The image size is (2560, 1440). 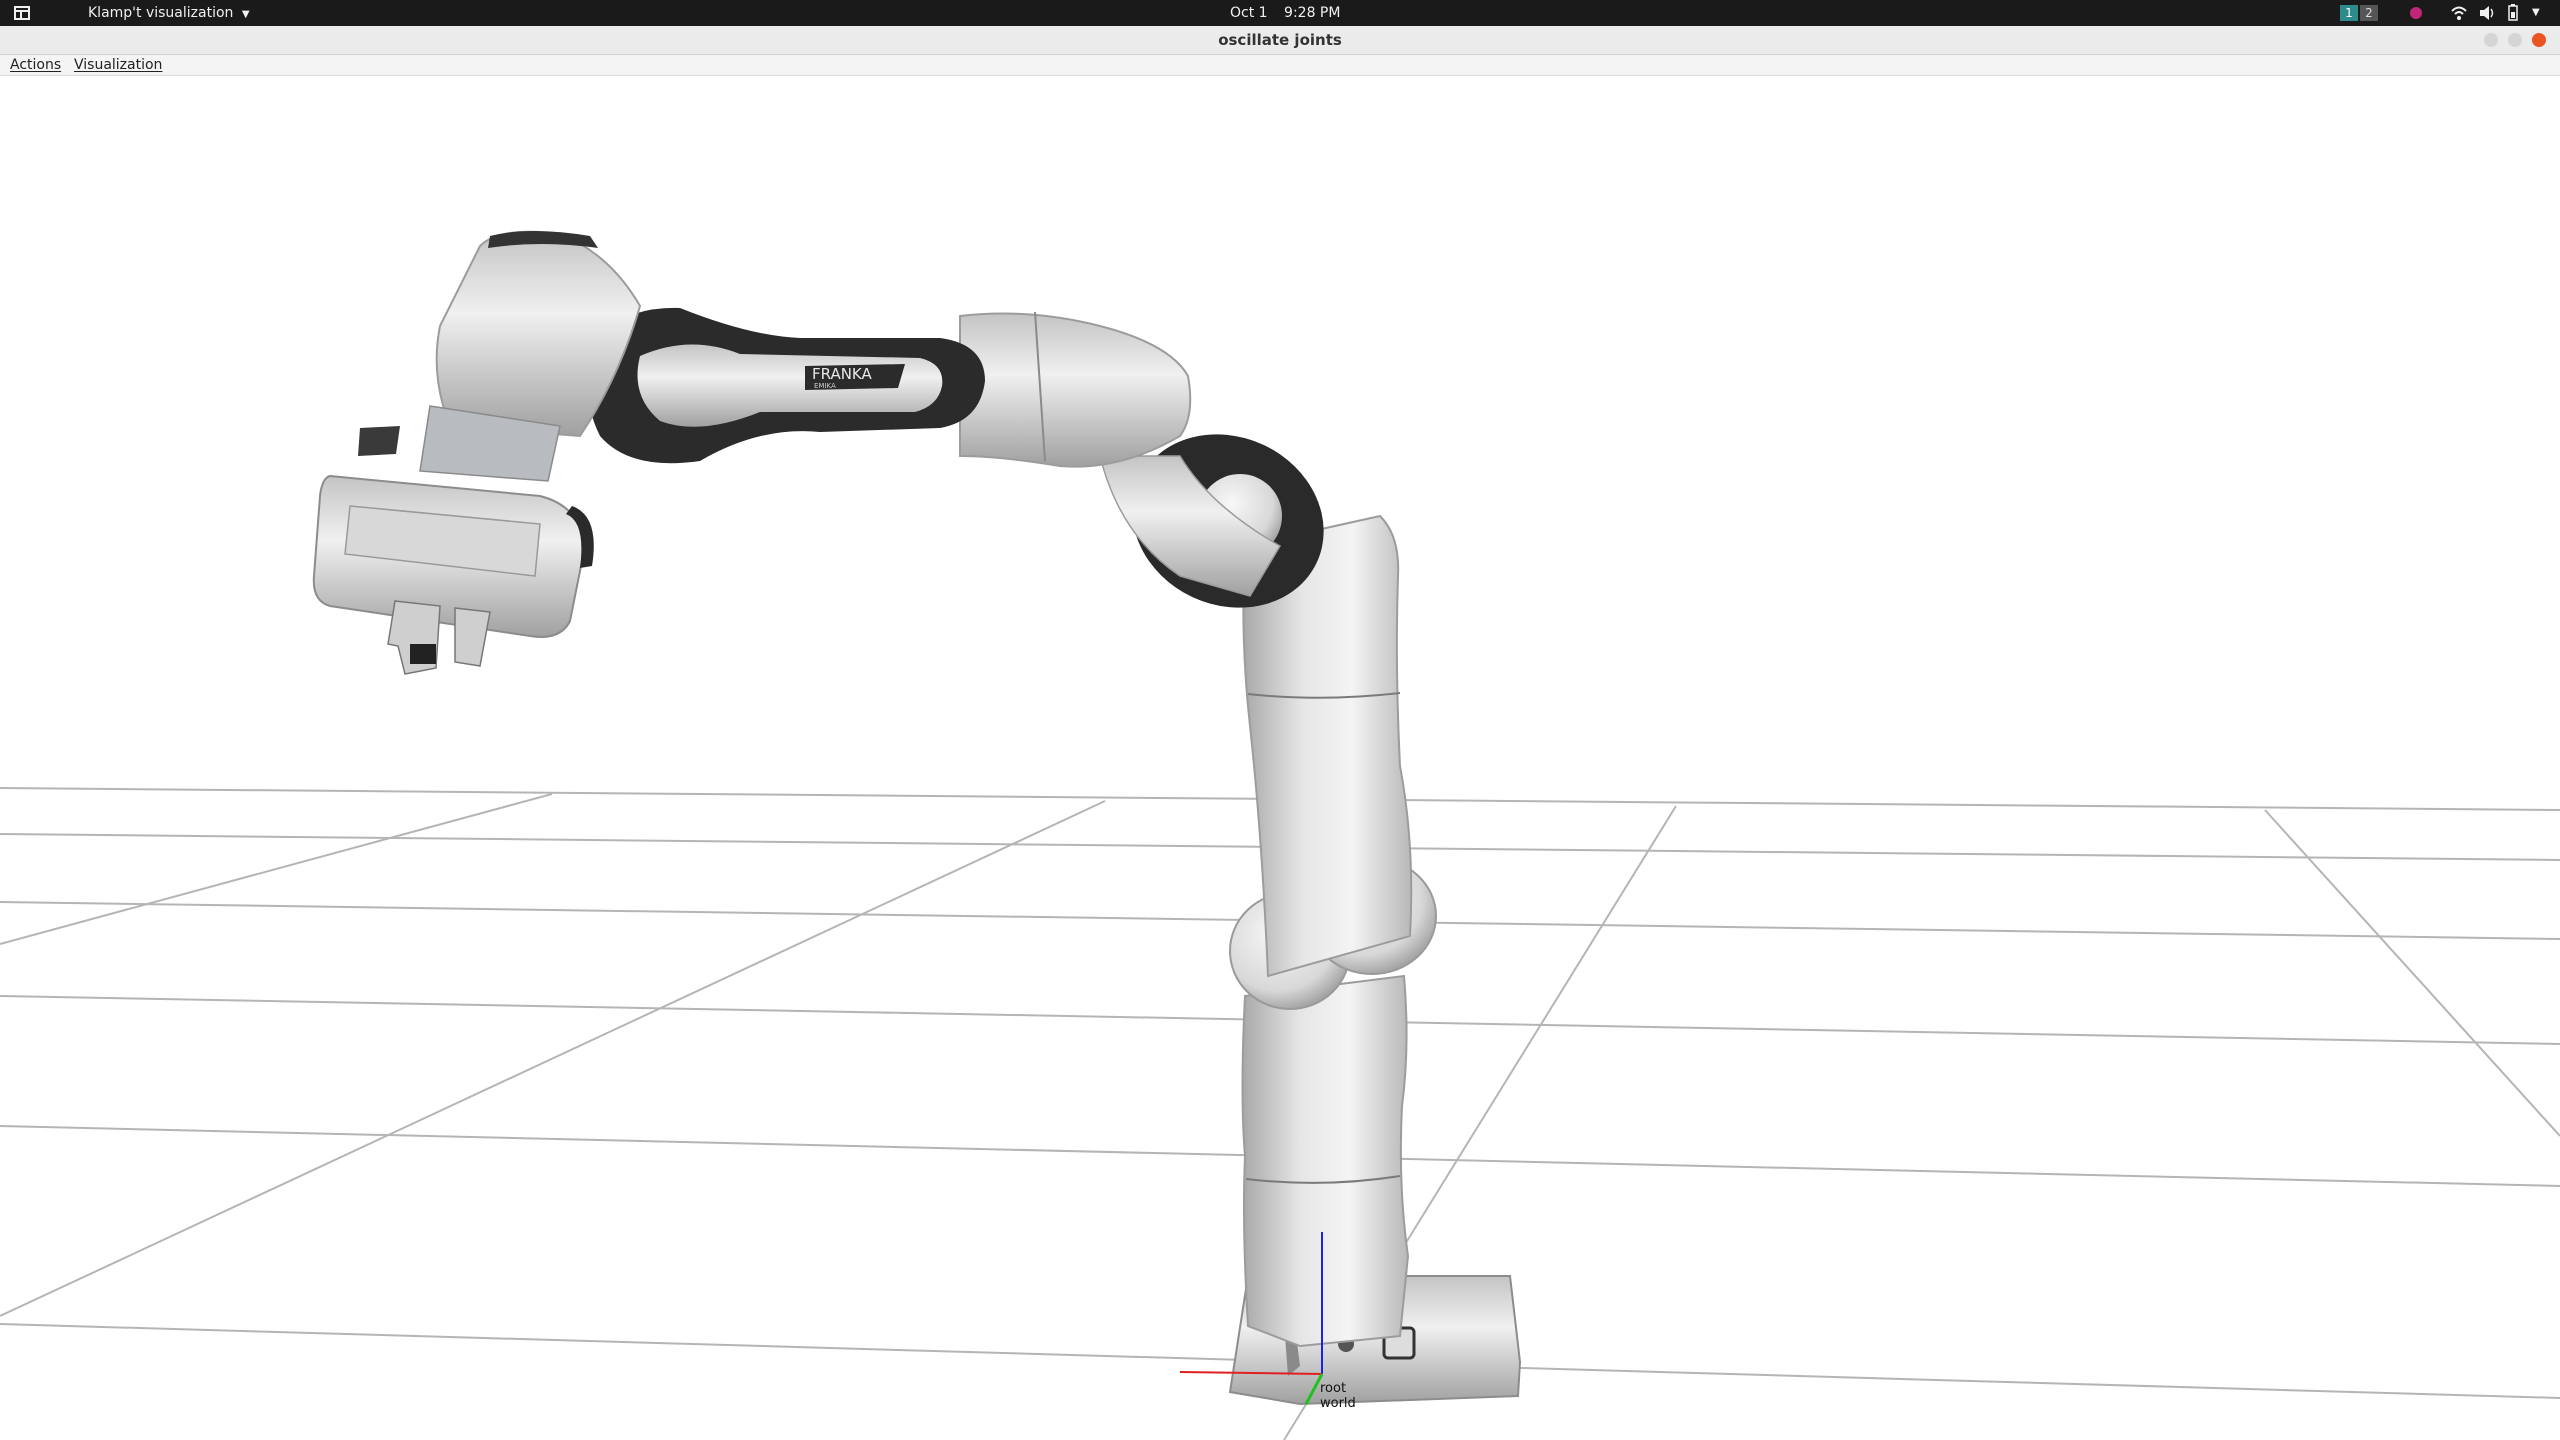 What do you see at coordinates (2491, 40) in the screenshot?
I see `minimize-button` at bounding box center [2491, 40].